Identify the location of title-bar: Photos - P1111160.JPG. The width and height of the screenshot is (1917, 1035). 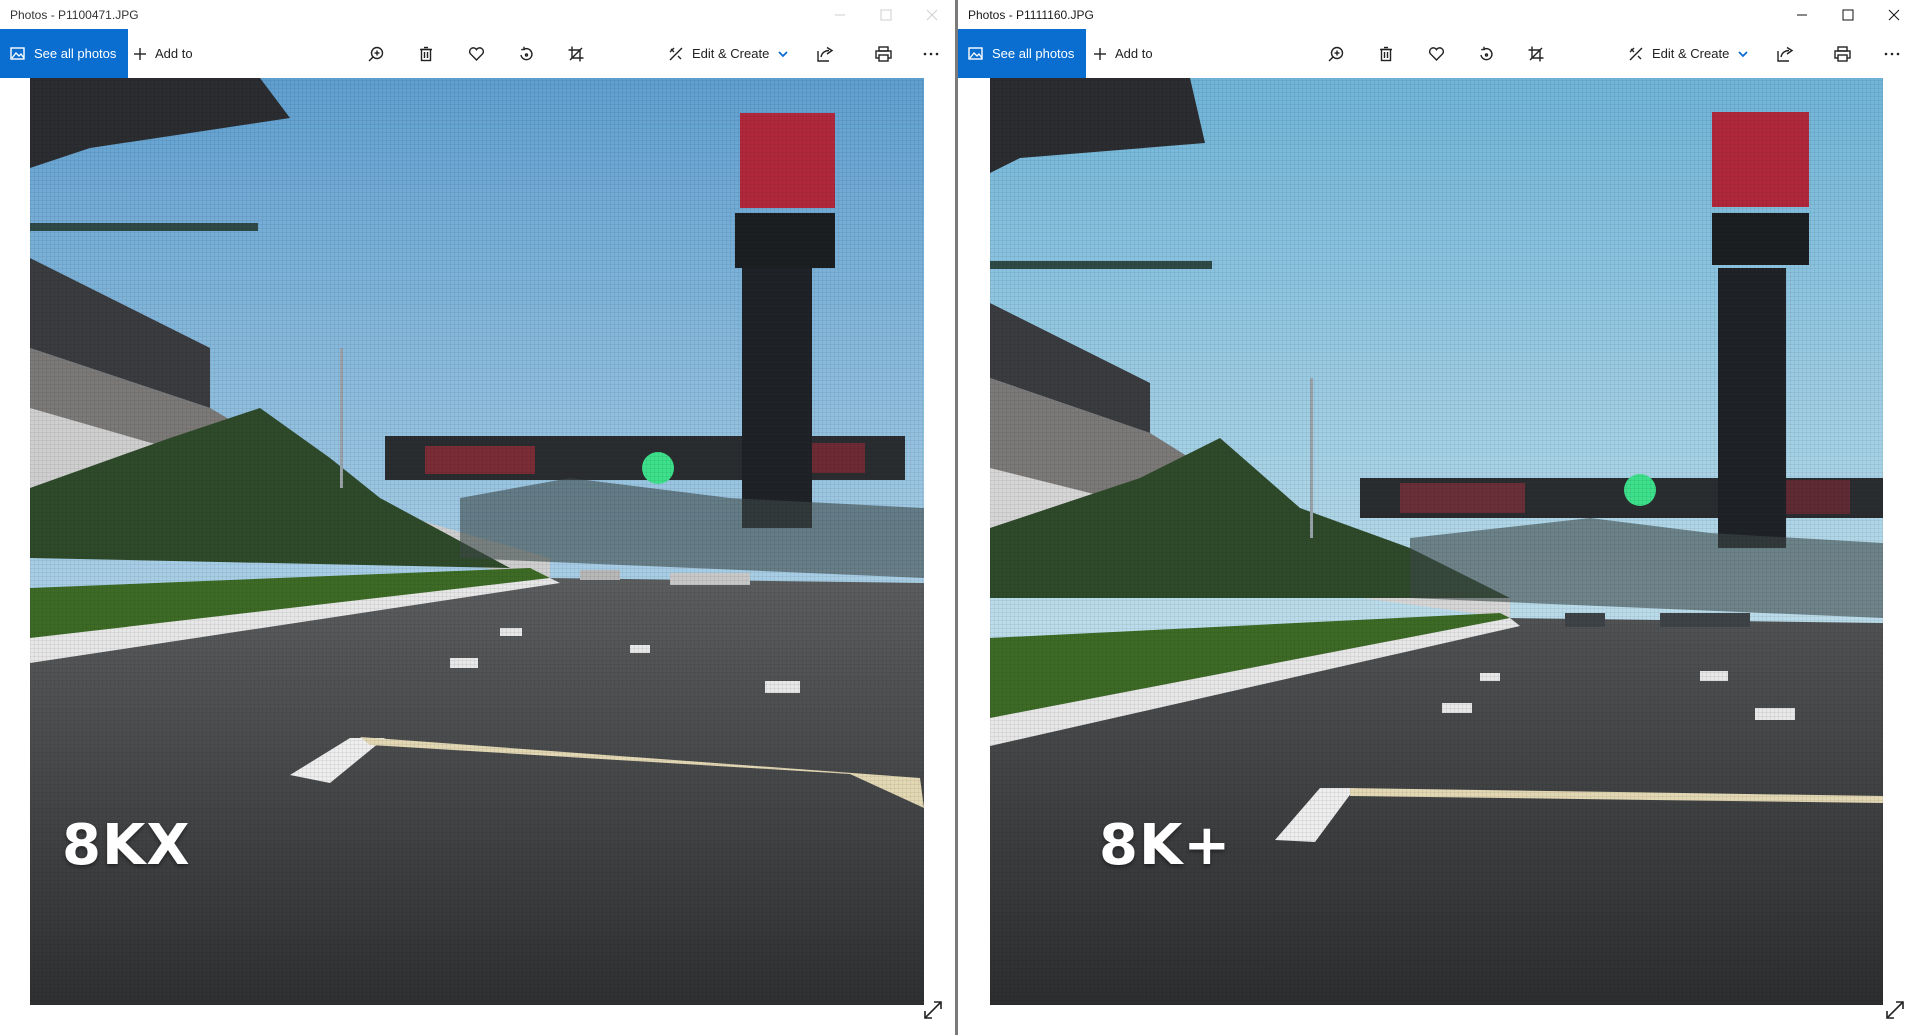
(1437, 14).